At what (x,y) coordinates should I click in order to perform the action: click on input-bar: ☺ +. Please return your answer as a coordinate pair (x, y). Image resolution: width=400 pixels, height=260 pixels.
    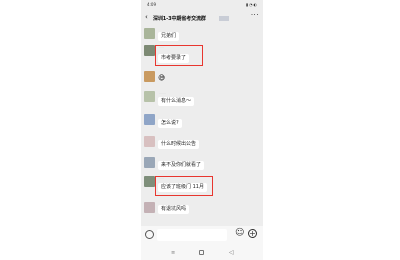
    Looking at the image, I should click on (202, 236).